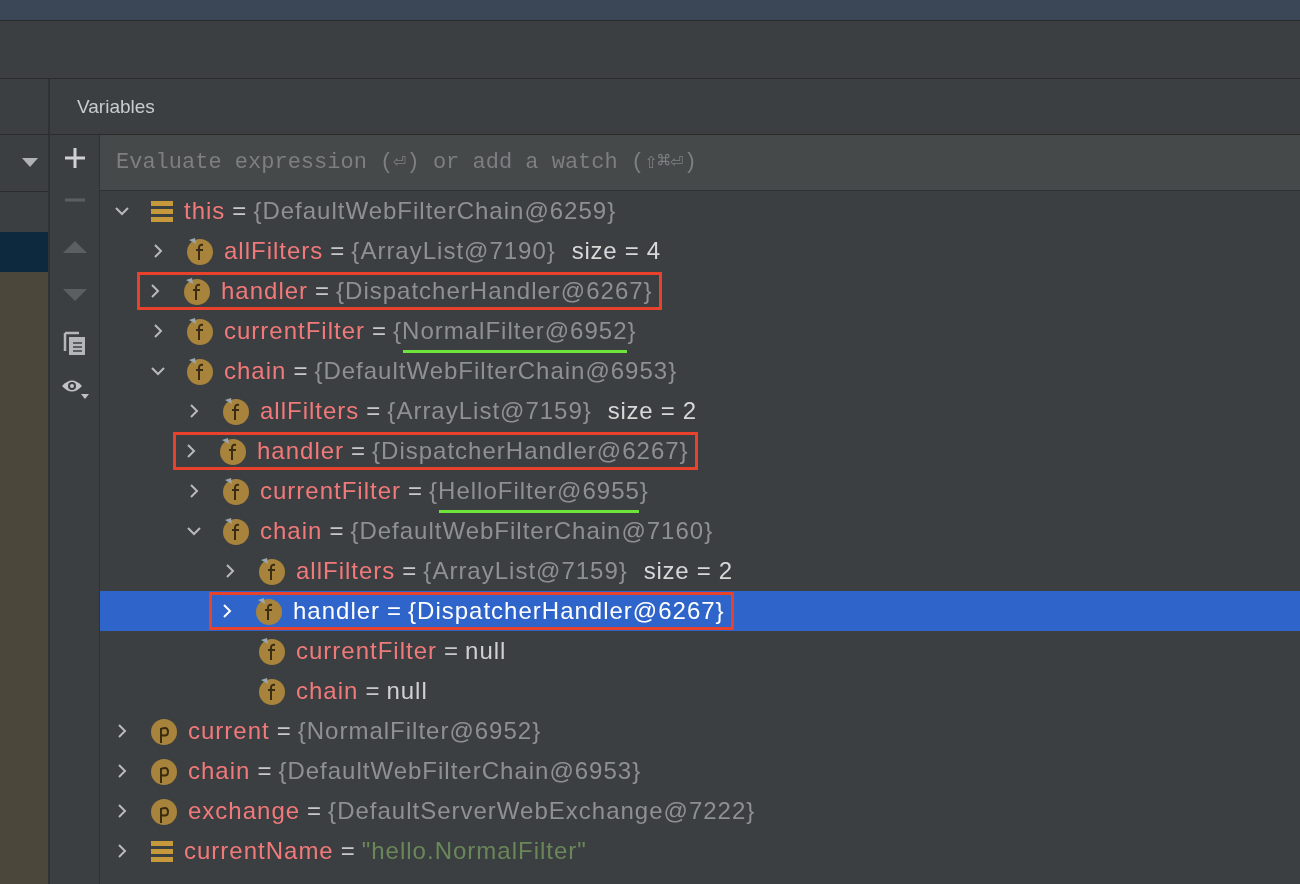 Image resolution: width=1300 pixels, height=884 pixels. Describe the element at coordinates (259, 851) in the screenshot. I see `variable-name: currentName` at that location.